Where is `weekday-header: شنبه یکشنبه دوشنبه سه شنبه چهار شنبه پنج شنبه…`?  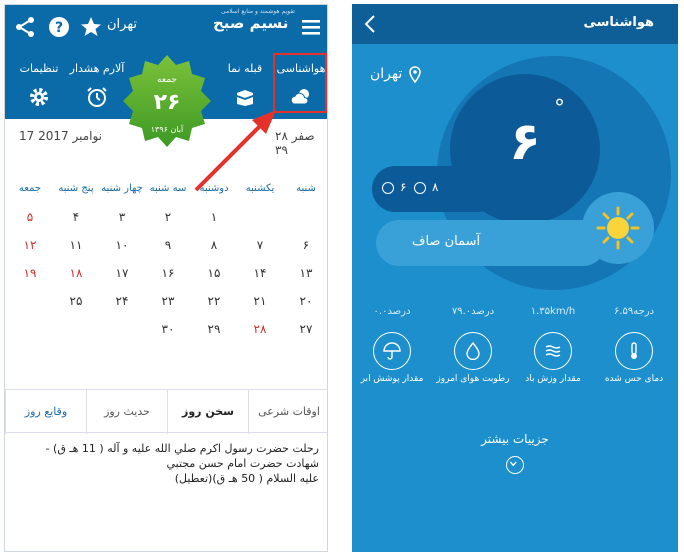 weekday-header: شنبه یکشنبه دوشنبه سه شنبه چهار شنبه پنج شنبه… is located at coordinates (166, 192).